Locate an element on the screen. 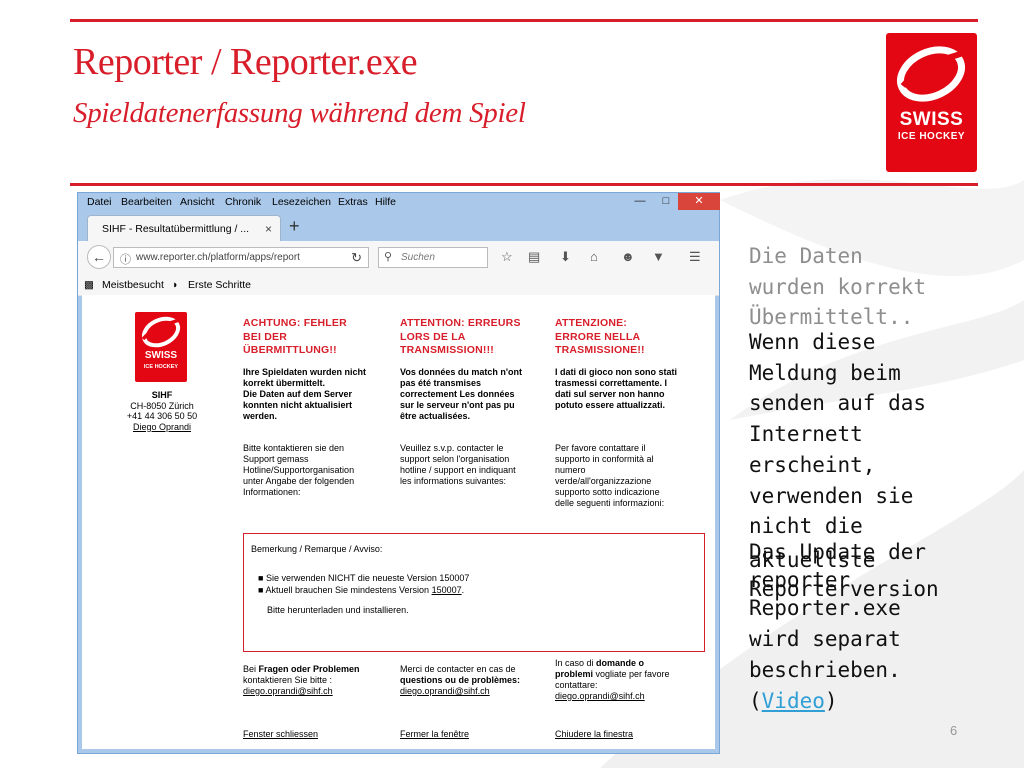 The width and height of the screenshot is (1024, 768). footer-fr-line2: questions ou de problèmes: is located at coordinates (460, 680).